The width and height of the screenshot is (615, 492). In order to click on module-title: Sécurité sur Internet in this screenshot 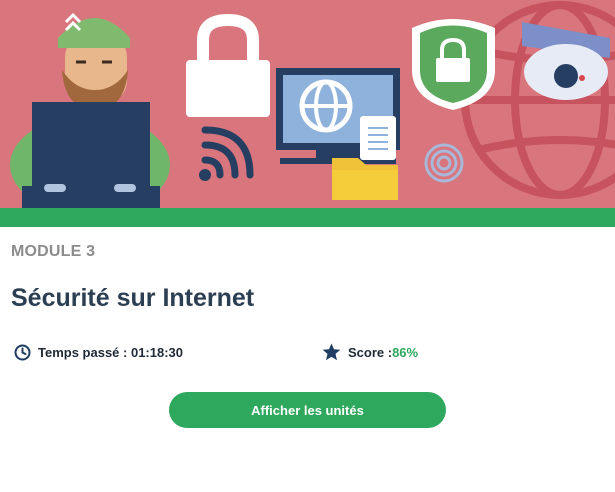, I will do `click(133, 298)`.